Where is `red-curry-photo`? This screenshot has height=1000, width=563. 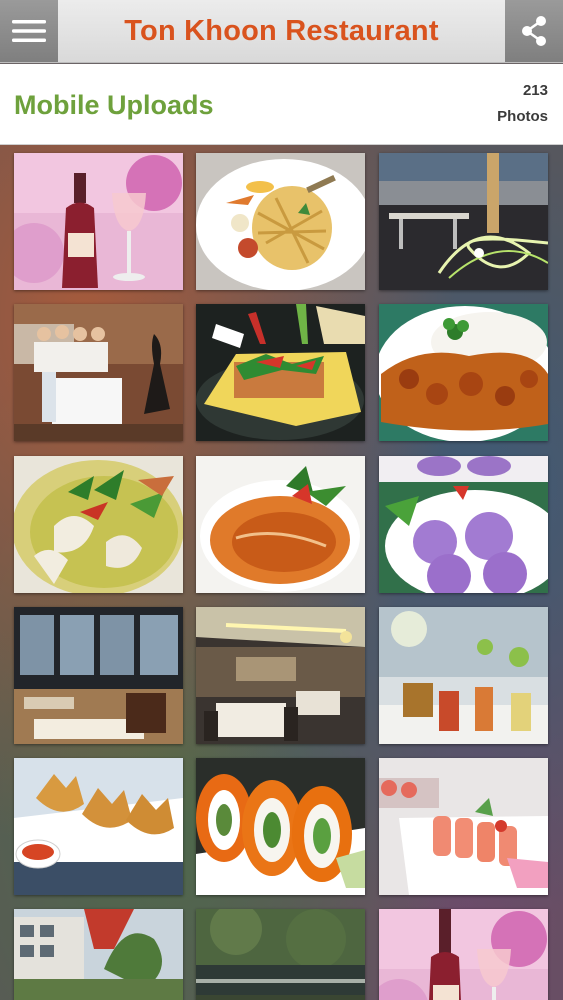 red-curry-photo is located at coordinates (280, 524).